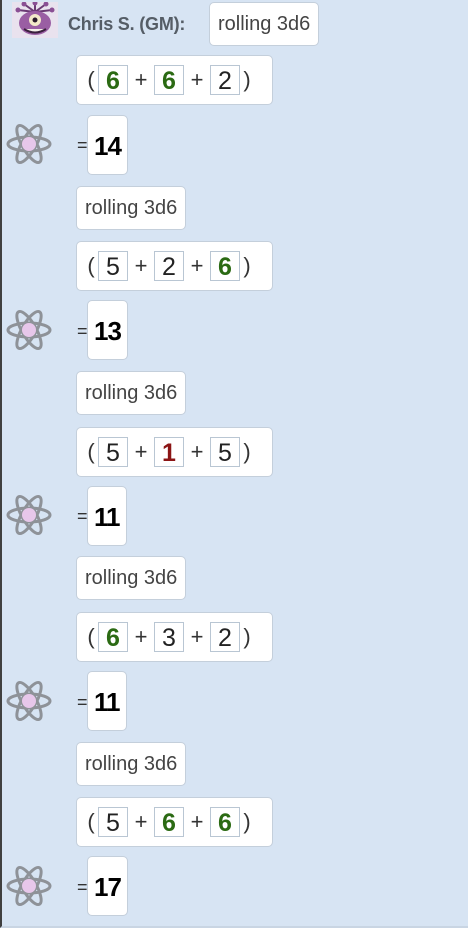 Image resolution: width=468 pixels, height=930 pixels. Describe the element at coordinates (107, 886) in the screenshot. I see `roll-total: 17` at that location.